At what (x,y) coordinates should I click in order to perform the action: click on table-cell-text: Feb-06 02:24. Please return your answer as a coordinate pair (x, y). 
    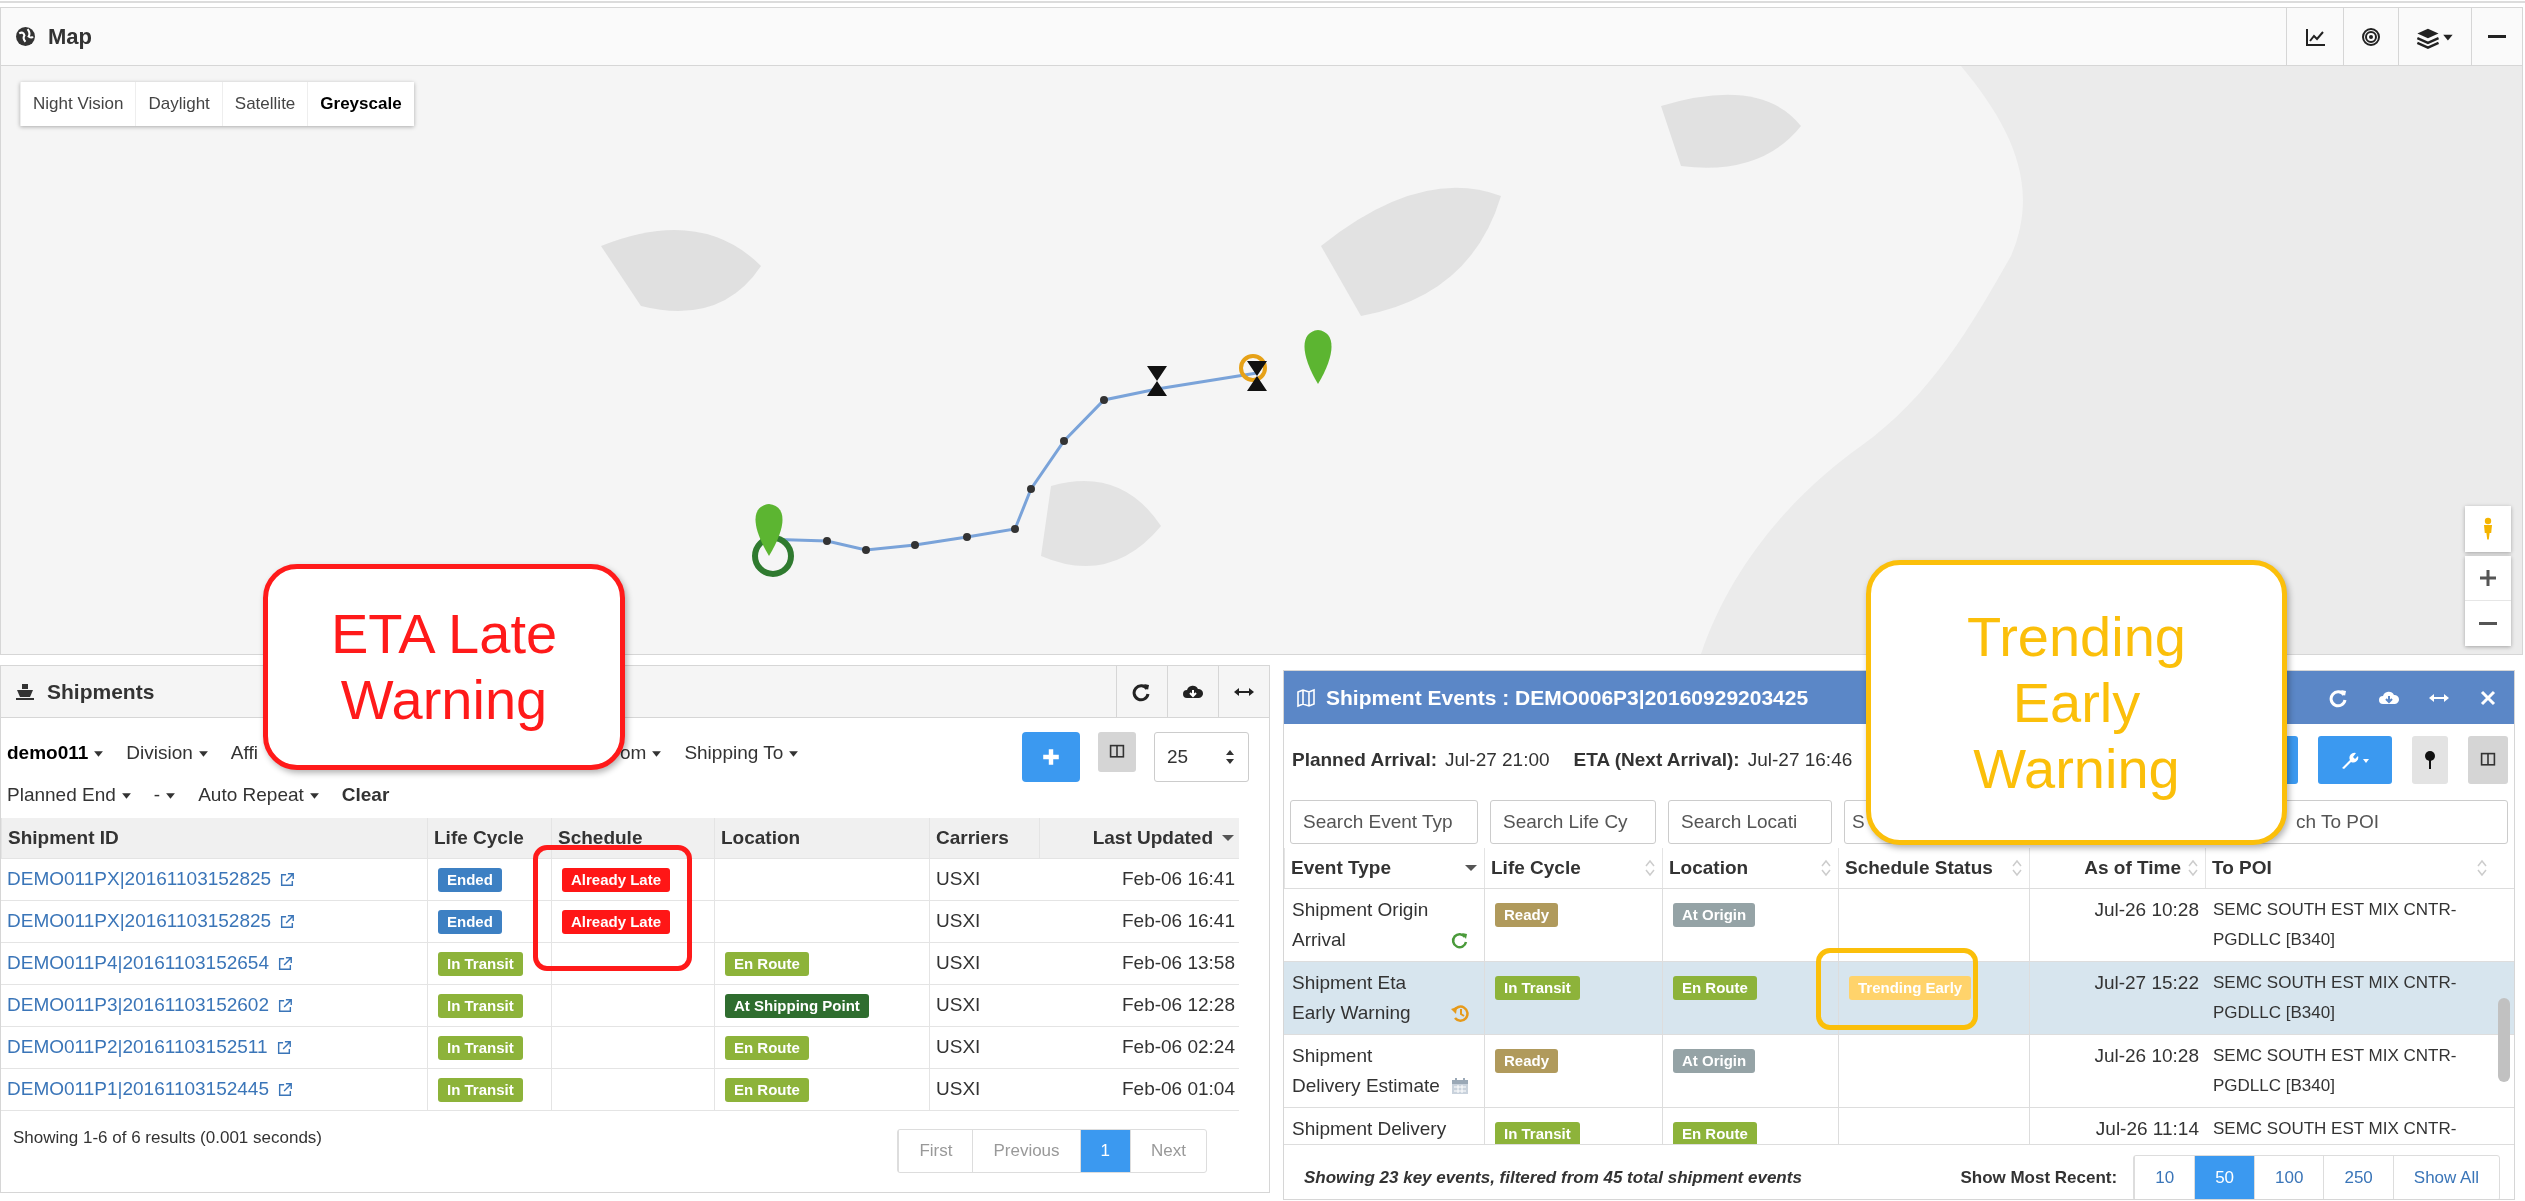
    Looking at the image, I should click on (1178, 1047).